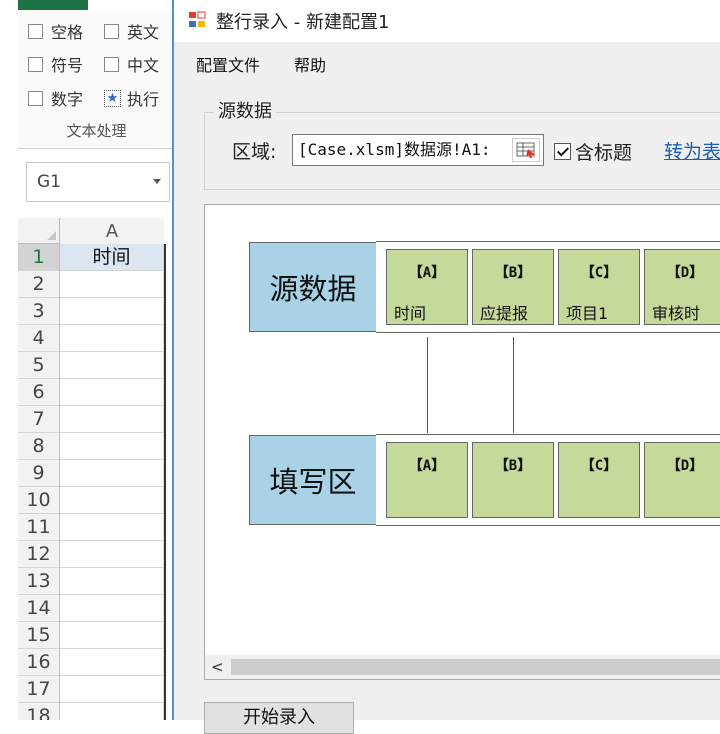 Image resolution: width=720 pixels, height=734 pixels. I want to click on star-icon: ★, so click(112, 98).